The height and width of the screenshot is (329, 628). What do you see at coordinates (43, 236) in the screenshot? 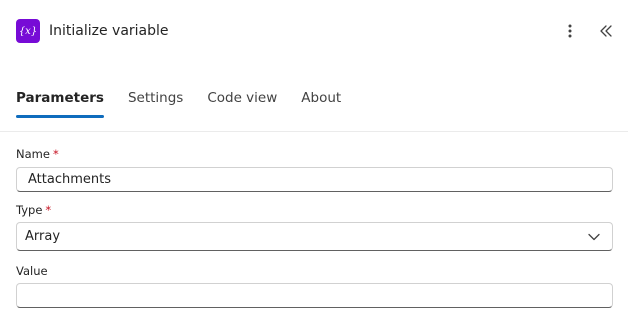
I see `type-selected-value: Array` at bounding box center [43, 236].